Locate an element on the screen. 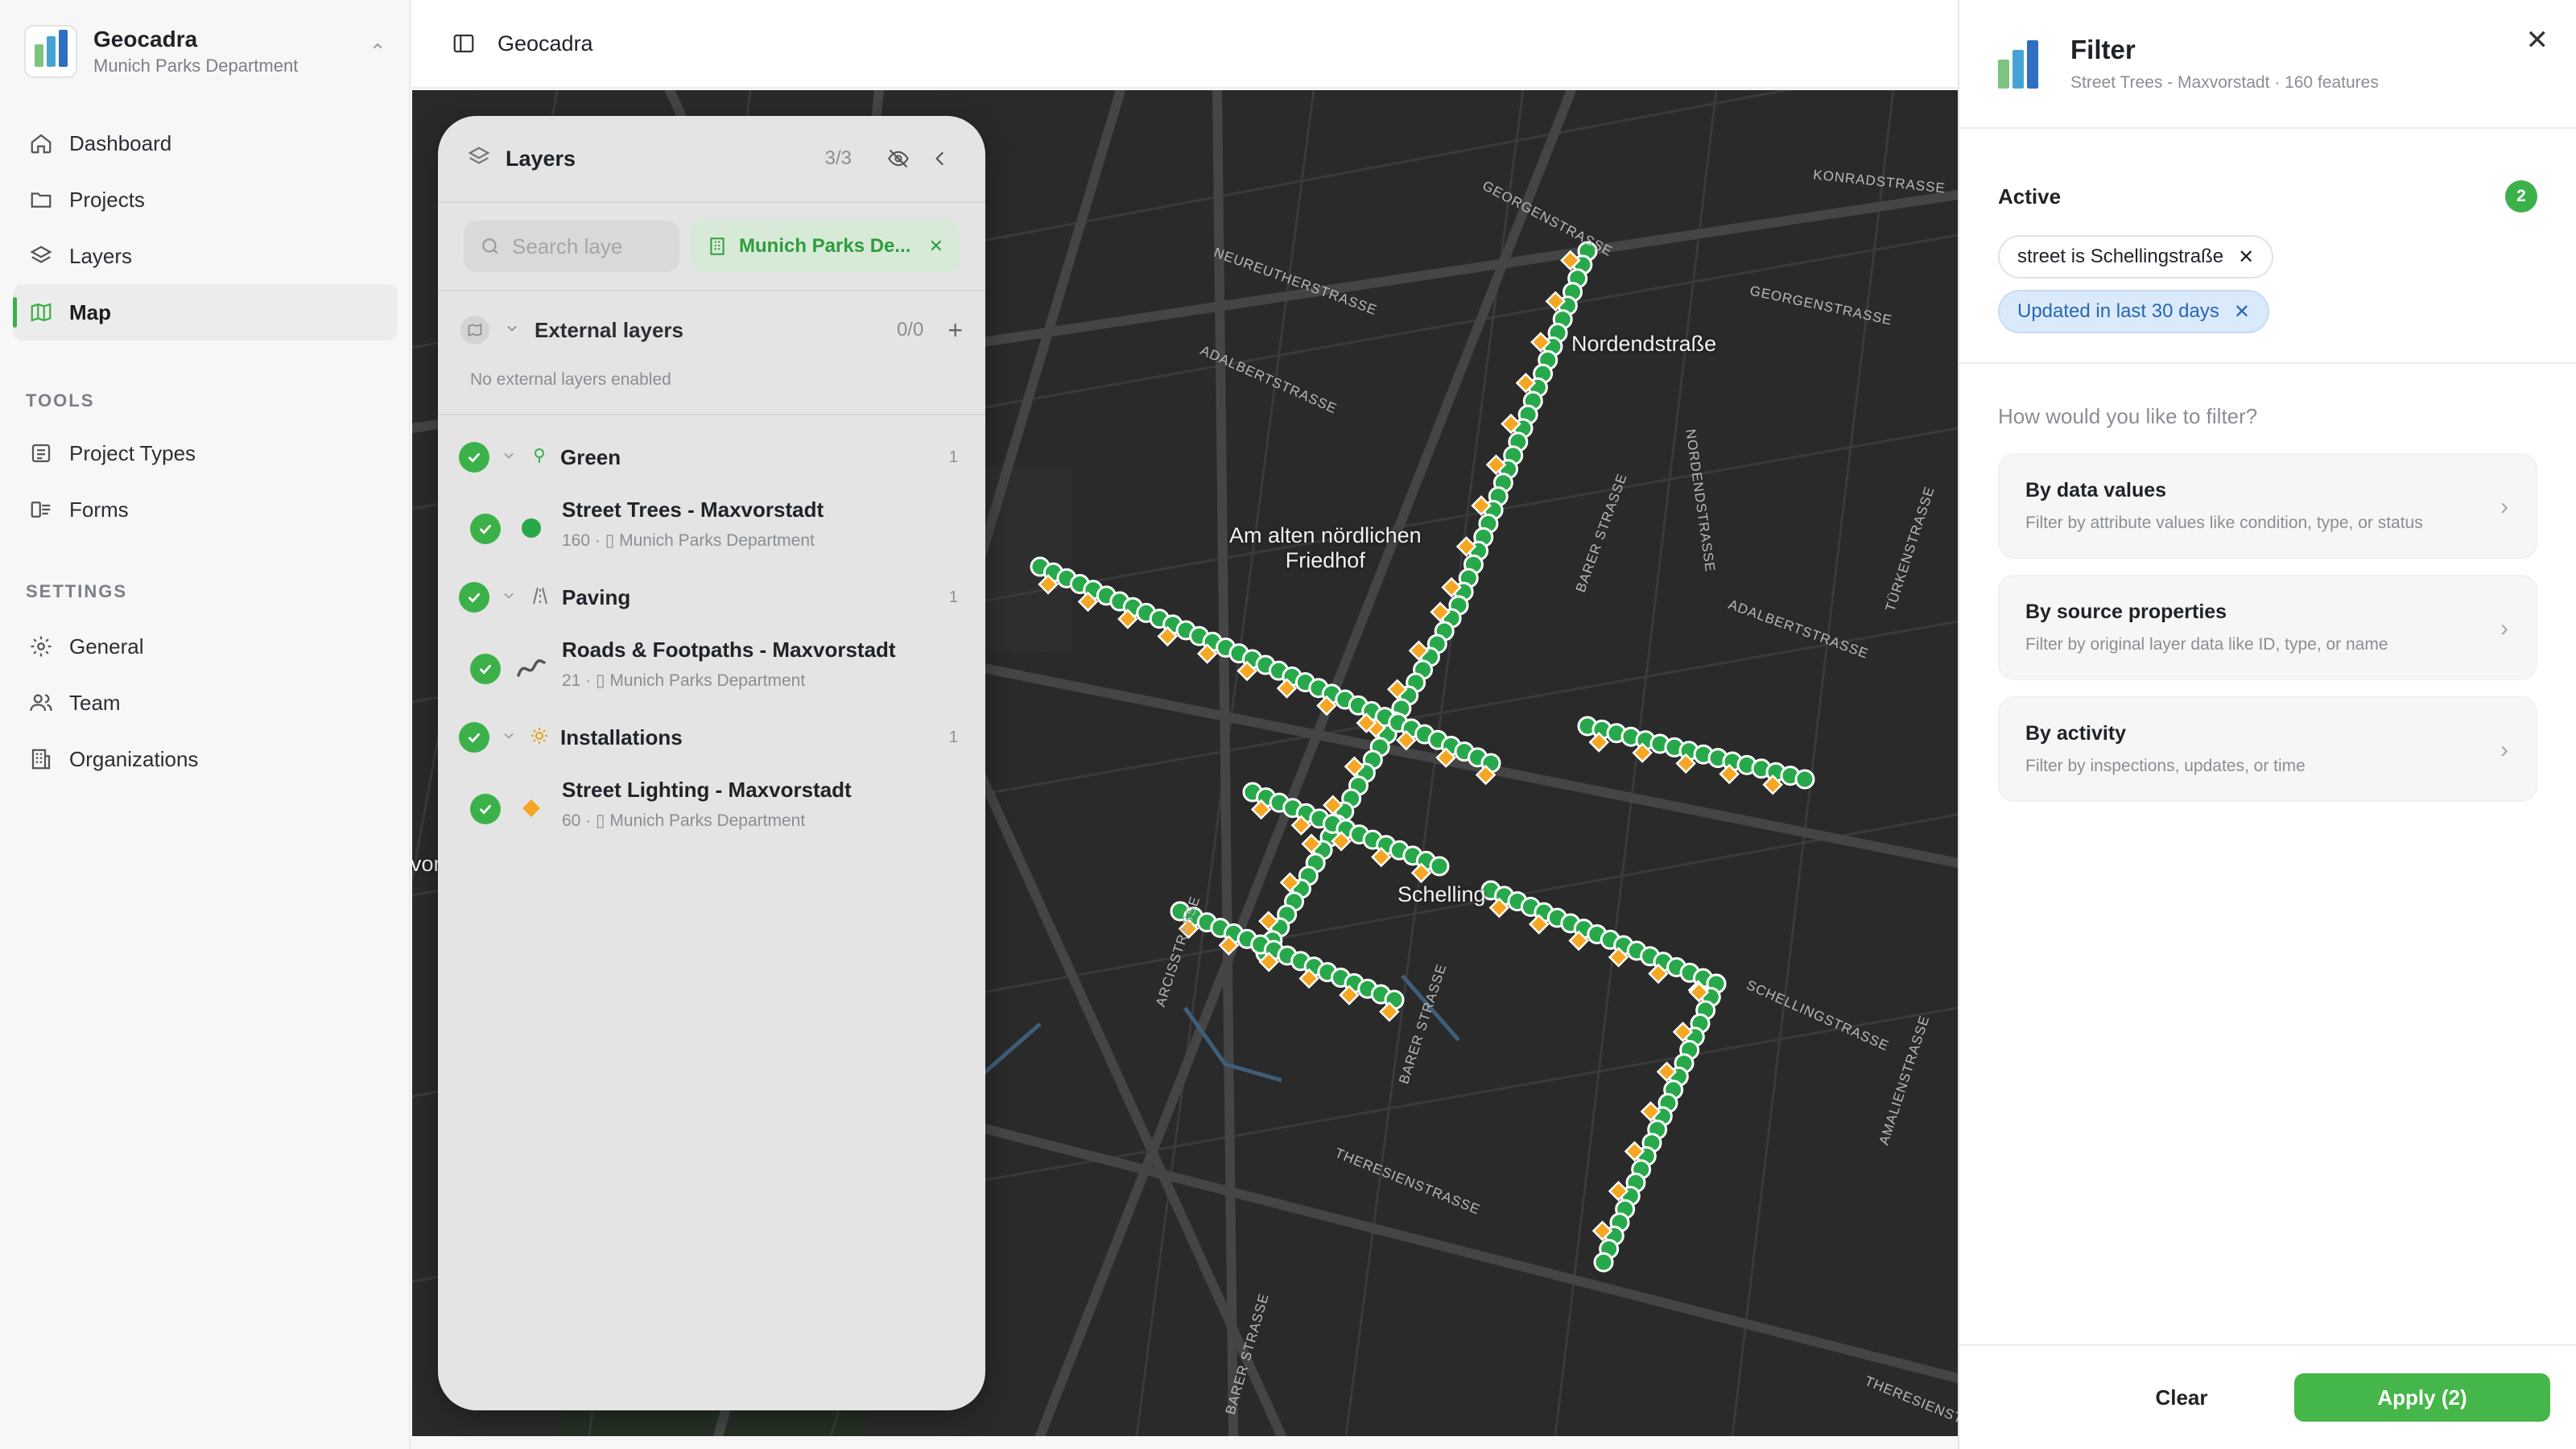  nav-label: Project Types is located at coordinates (132, 452).